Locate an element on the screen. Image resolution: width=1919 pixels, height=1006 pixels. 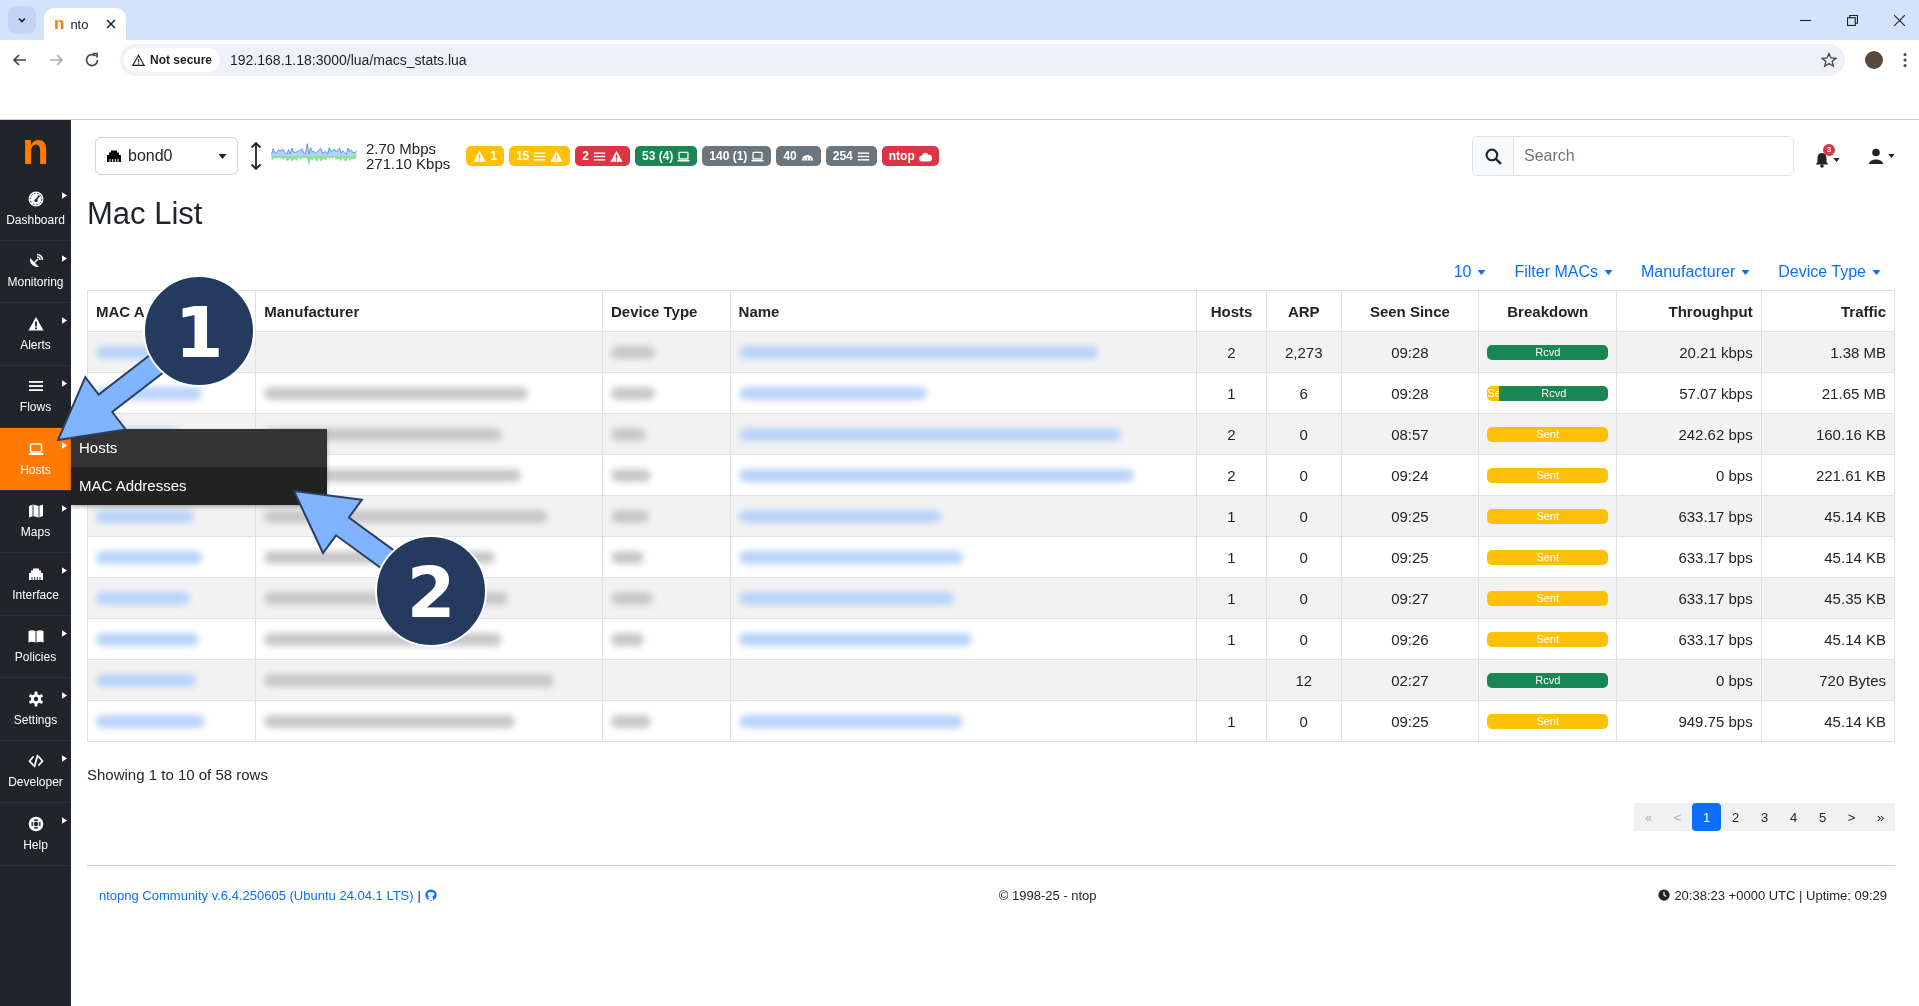
filter-dropdown: 10 is located at coordinates (1470, 272).